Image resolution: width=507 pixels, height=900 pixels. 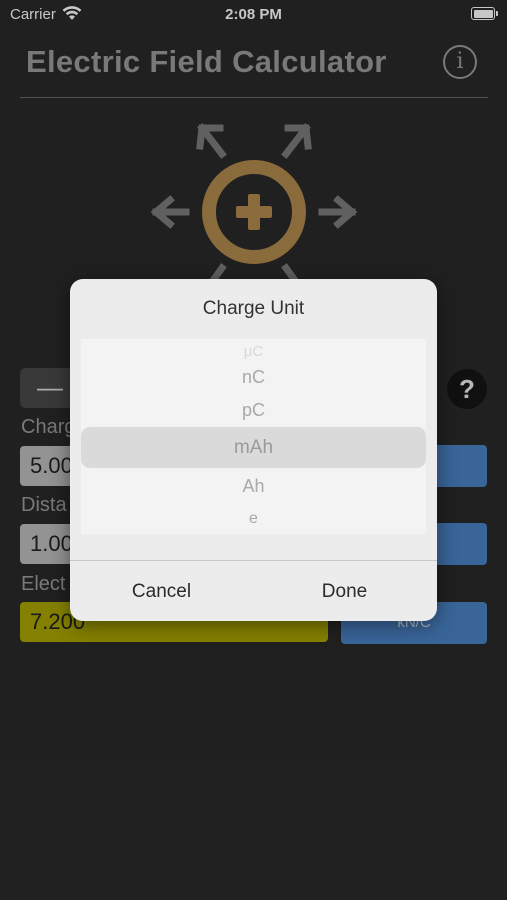 I want to click on picker-option-uc: μC, so click(x=253, y=351).